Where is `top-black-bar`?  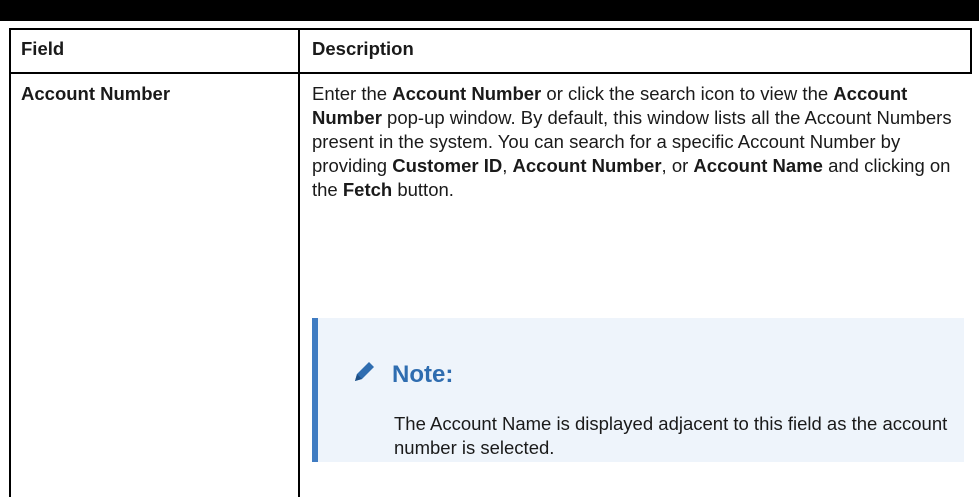
top-black-bar is located at coordinates (489, 10).